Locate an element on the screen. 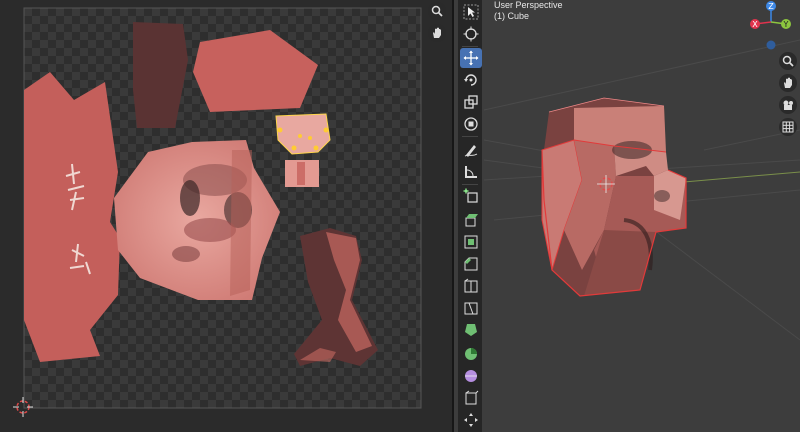 The height and width of the screenshot is (432, 800). scale-icon is located at coordinates (471, 102).